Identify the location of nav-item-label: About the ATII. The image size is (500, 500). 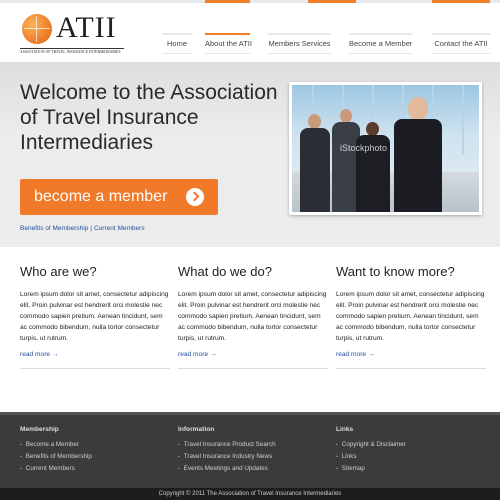
(228, 43).